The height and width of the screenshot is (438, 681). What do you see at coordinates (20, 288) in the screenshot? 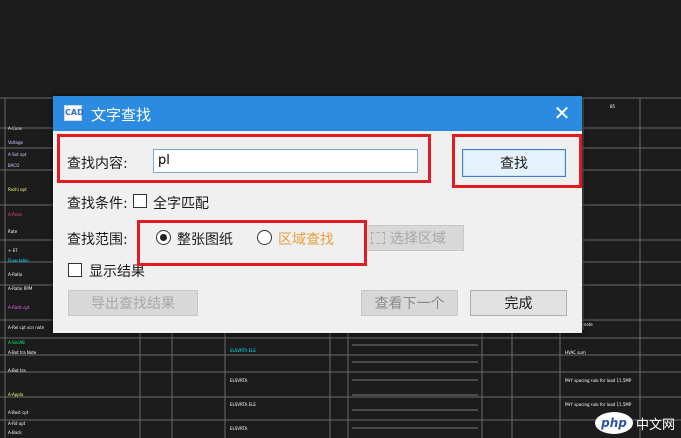
I see `cad-left-label: A-Ratio RPM` at bounding box center [20, 288].